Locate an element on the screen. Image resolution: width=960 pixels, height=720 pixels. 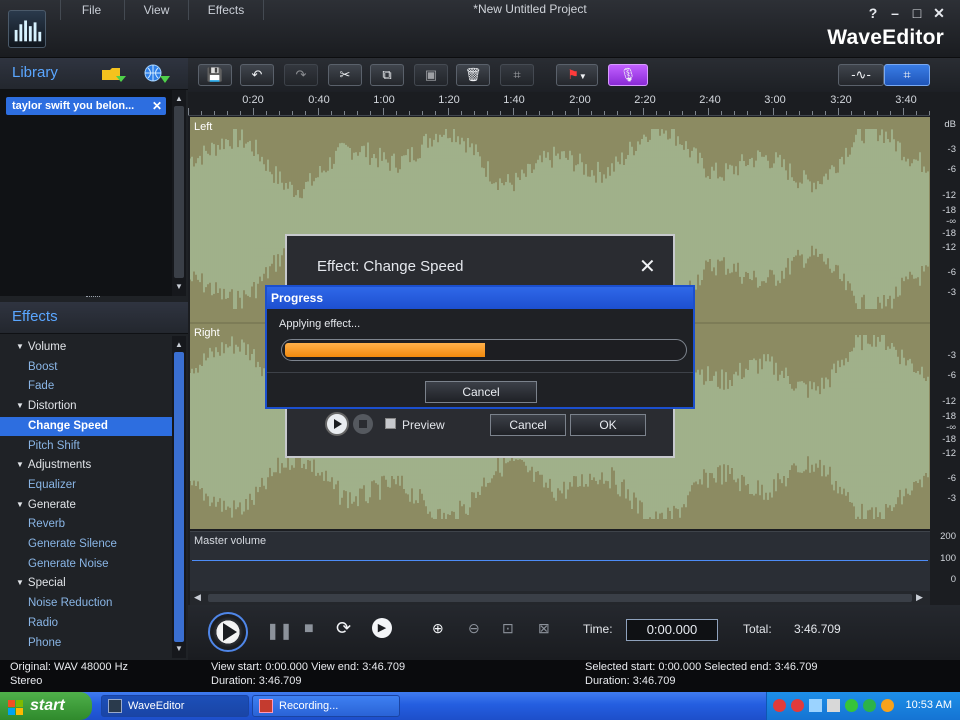
stop-button: ■ is located at coordinates (309, 629).